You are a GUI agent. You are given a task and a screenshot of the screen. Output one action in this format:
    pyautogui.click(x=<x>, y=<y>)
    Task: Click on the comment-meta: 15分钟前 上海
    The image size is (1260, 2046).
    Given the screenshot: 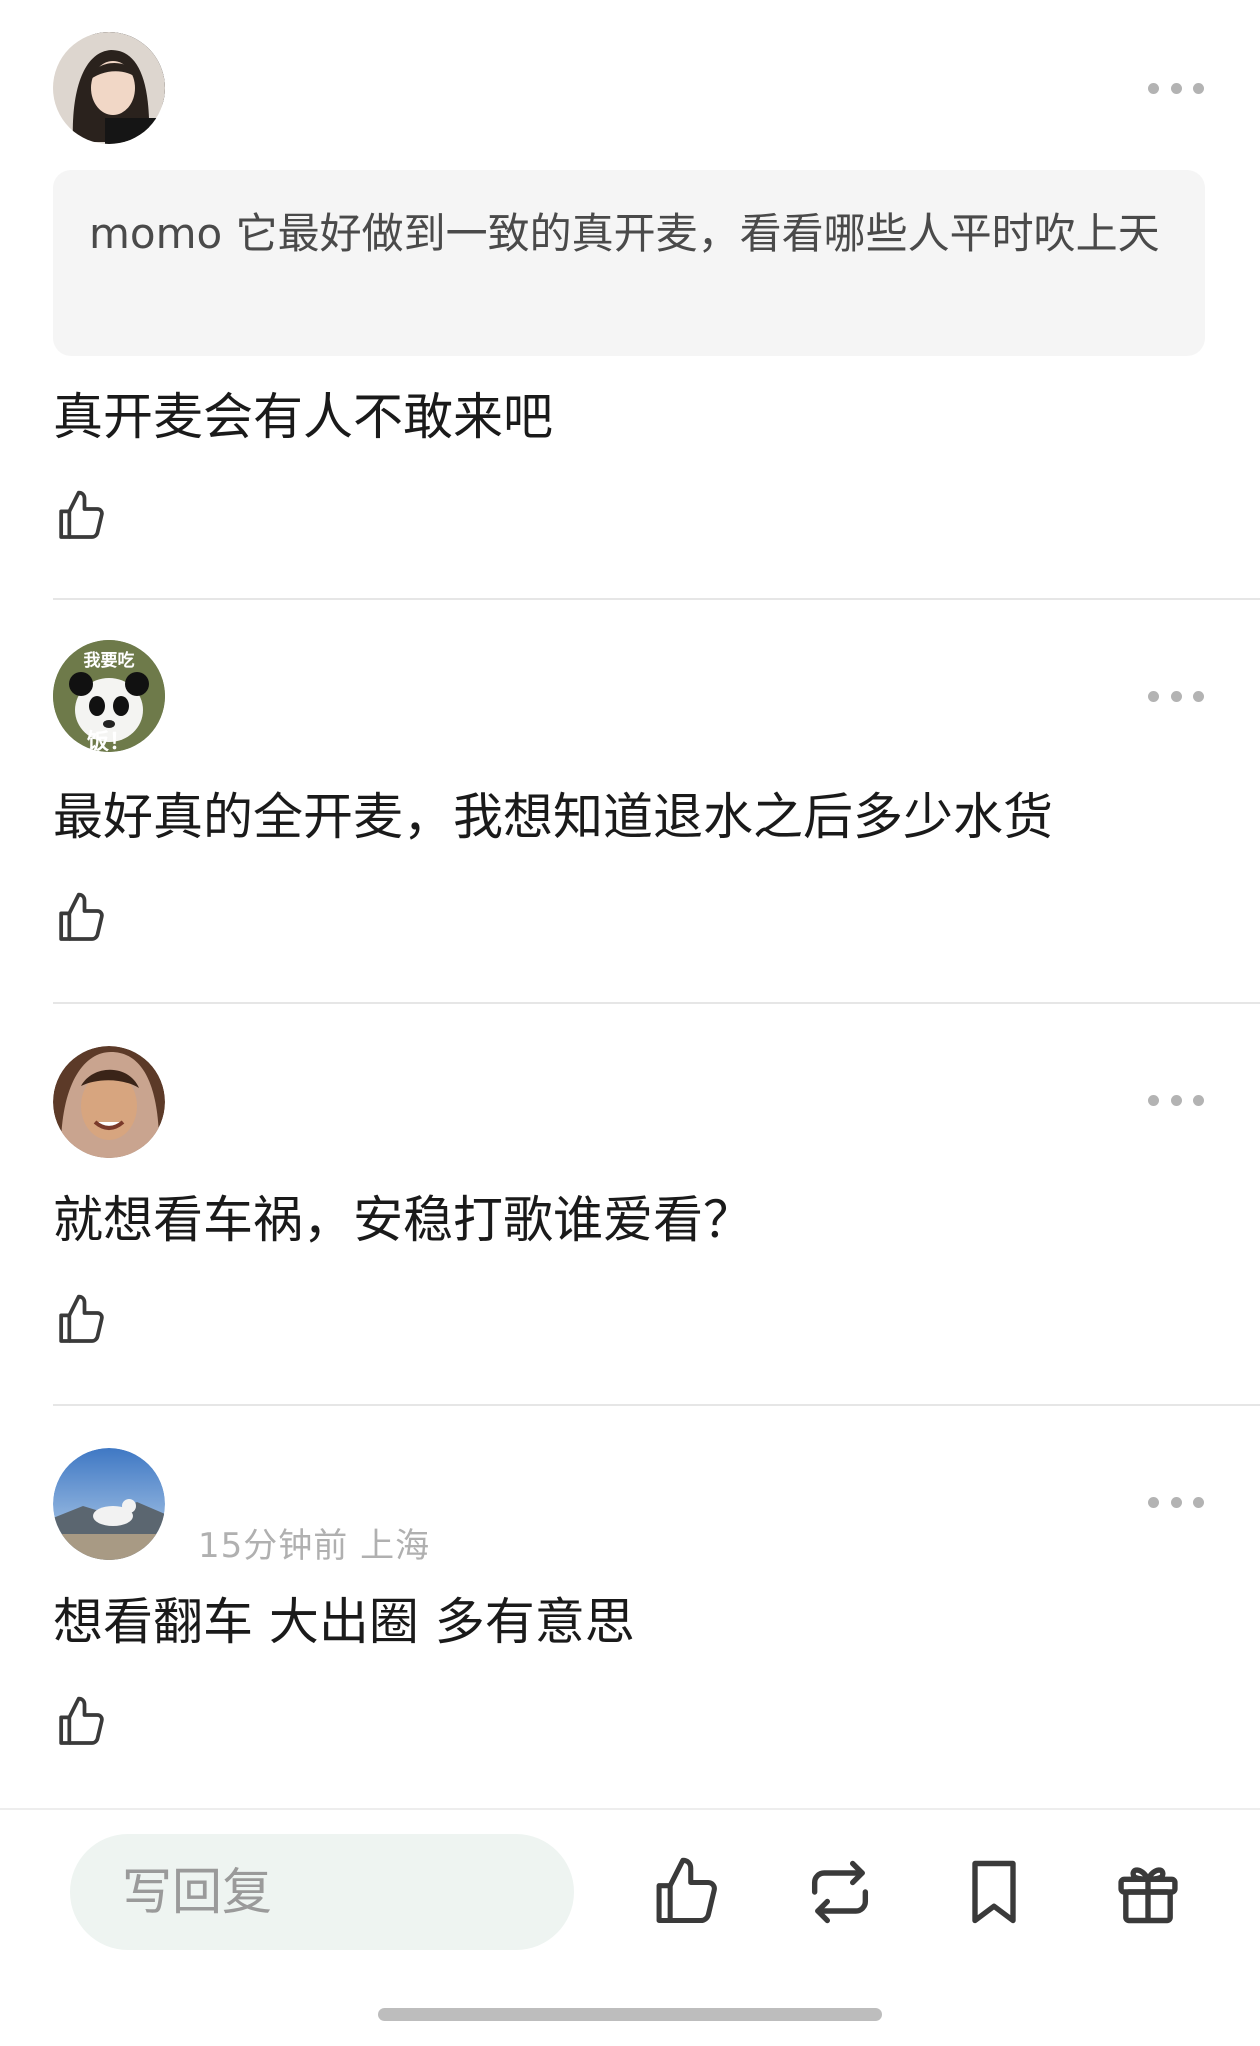 What is the action you would take?
    pyautogui.click(x=314, y=1546)
    